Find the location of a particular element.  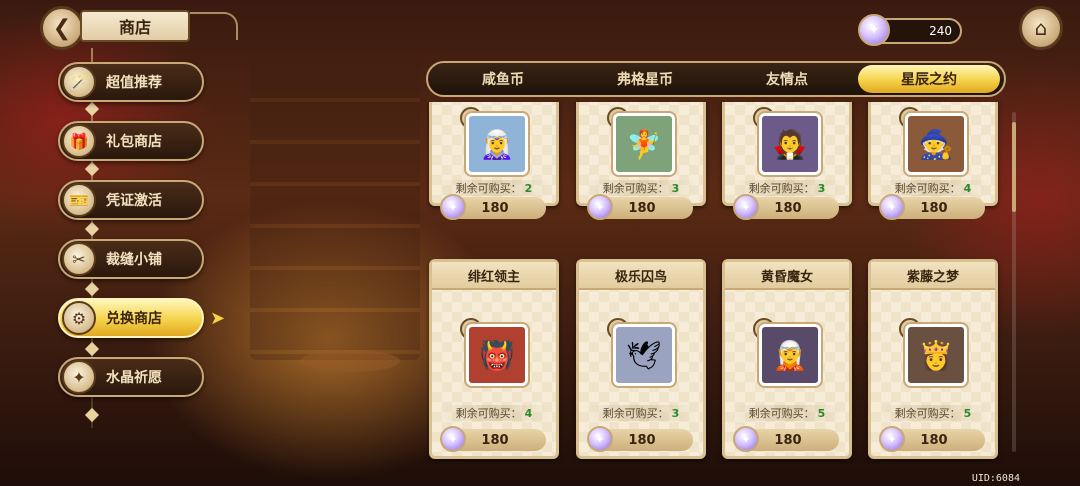

character-portrait: 👸 is located at coordinates (936, 355).